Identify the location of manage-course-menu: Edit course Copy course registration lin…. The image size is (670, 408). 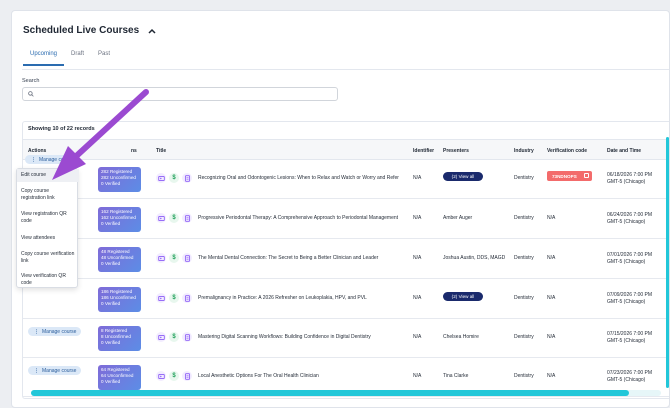
(47, 228).